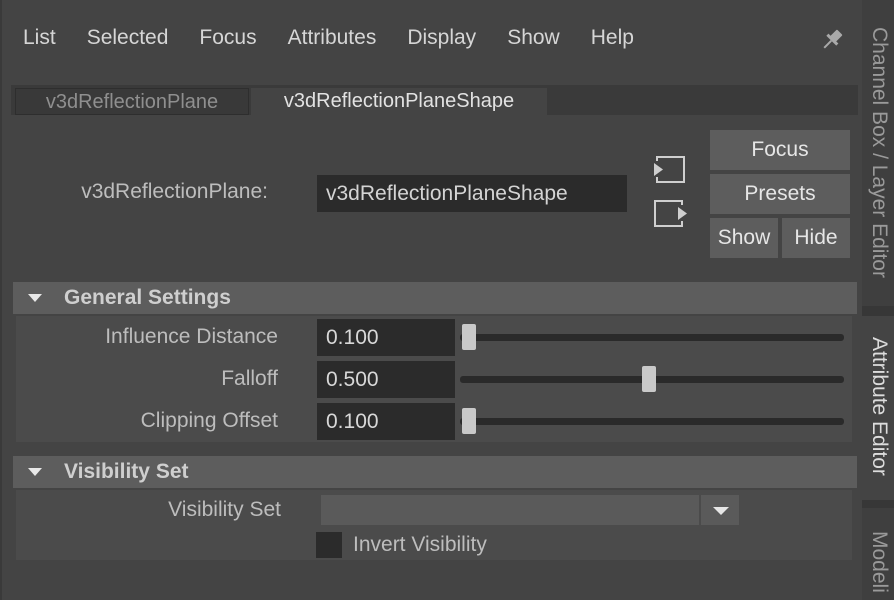 The width and height of the screenshot is (894, 600). What do you see at coordinates (878, 153) in the screenshot?
I see `side-tab-channel-box: Channel Box / Layer Editor` at bounding box center [878, 153].